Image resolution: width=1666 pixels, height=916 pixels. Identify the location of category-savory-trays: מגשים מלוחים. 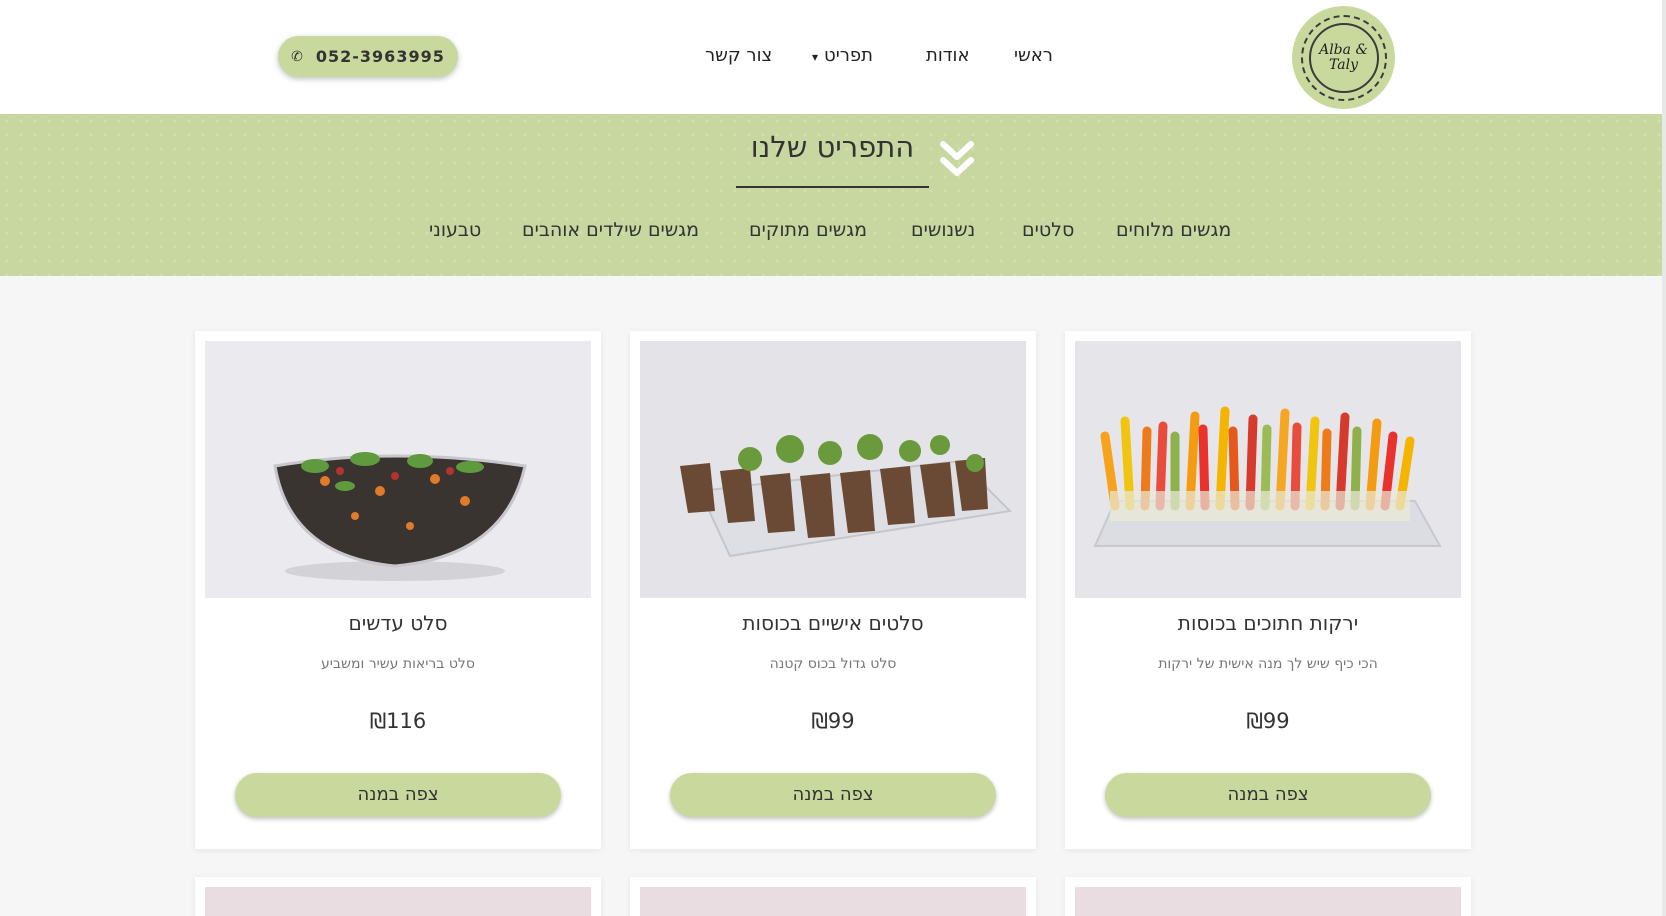
(1173, 230).